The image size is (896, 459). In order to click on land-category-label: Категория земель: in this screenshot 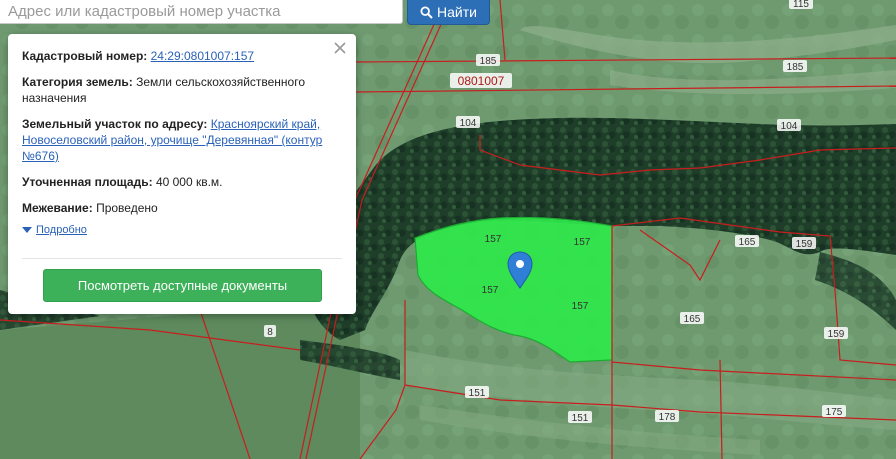, I will do `click(77, 82)`.